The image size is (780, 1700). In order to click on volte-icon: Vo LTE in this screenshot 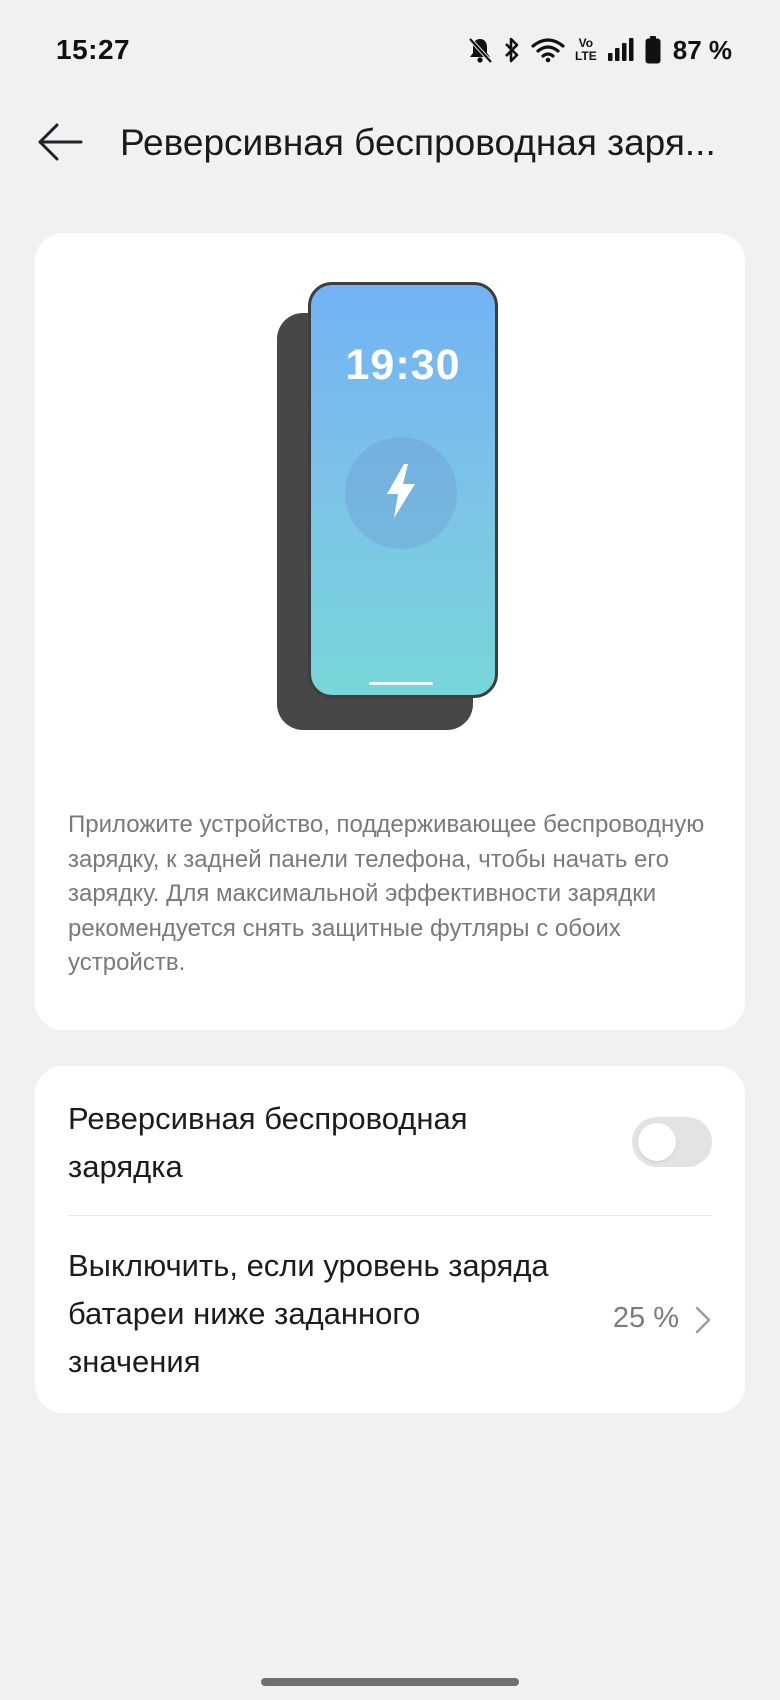, I will do `click(586, 50)`.